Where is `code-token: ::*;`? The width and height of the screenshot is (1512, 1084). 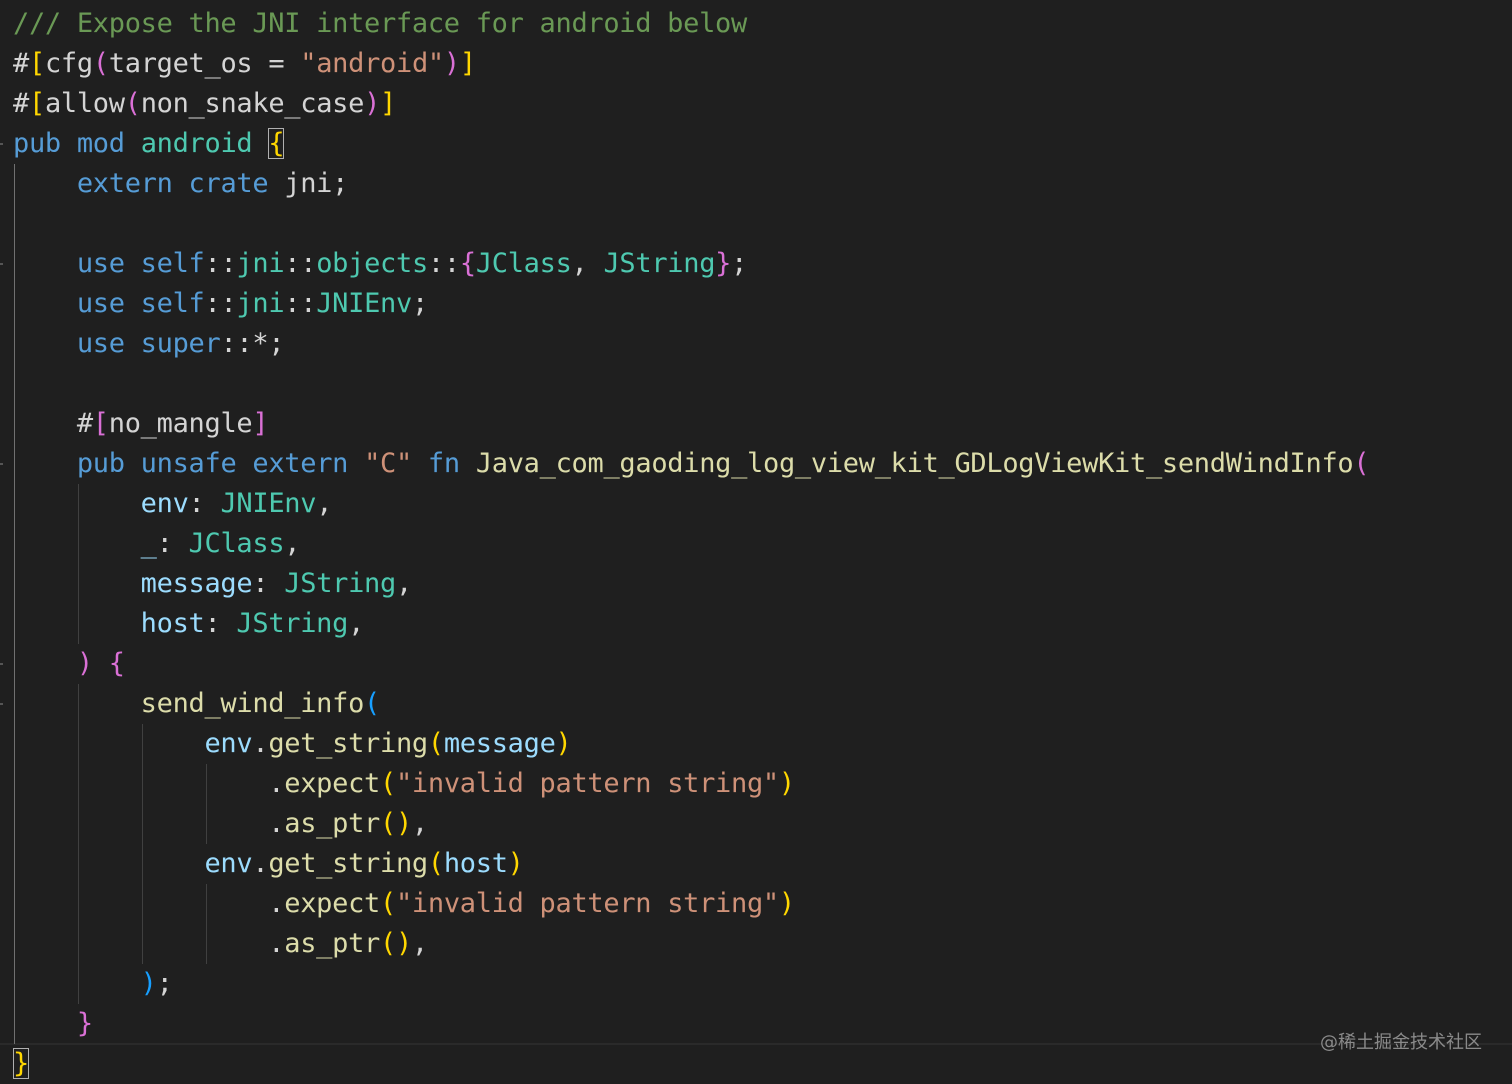
code-token: ::*; is located at coordinates (252, 343).